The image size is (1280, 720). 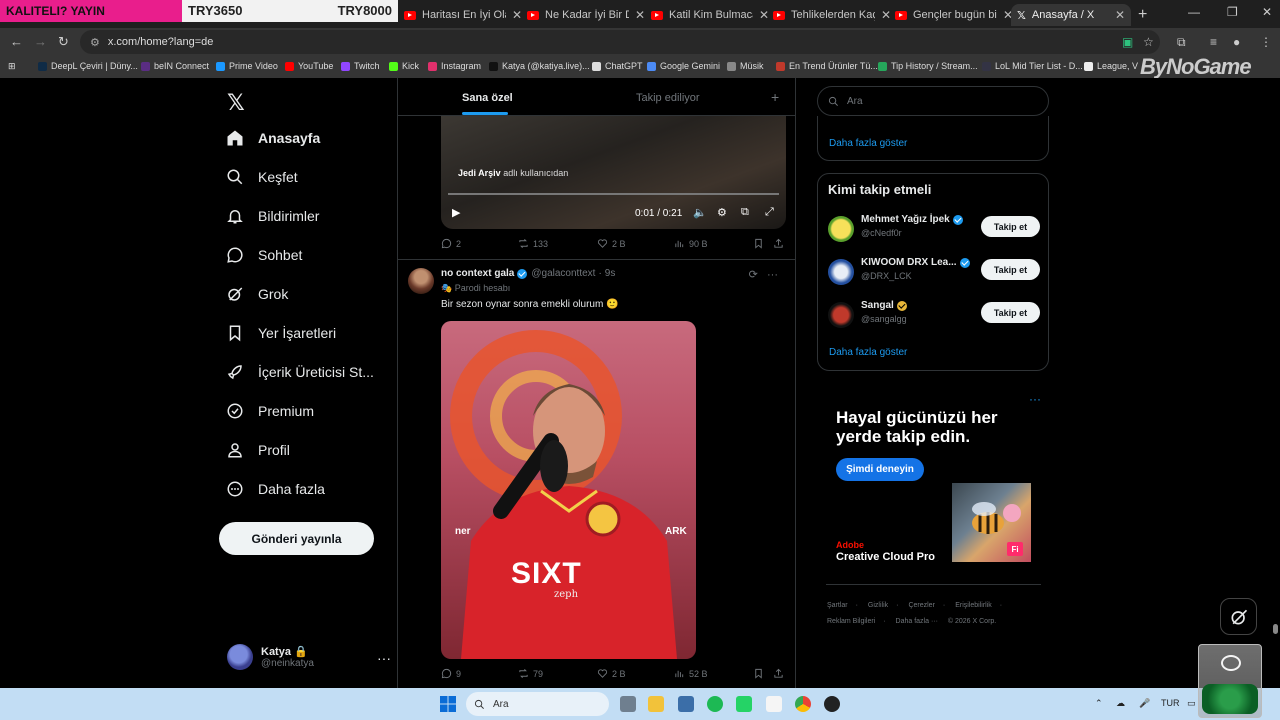 What do you see at coordinates (832, 15) in the screenshot?
I see `browser-tab-4: Tehlikelerden Kaçıp K ✕` at bounding box center [832, 15].